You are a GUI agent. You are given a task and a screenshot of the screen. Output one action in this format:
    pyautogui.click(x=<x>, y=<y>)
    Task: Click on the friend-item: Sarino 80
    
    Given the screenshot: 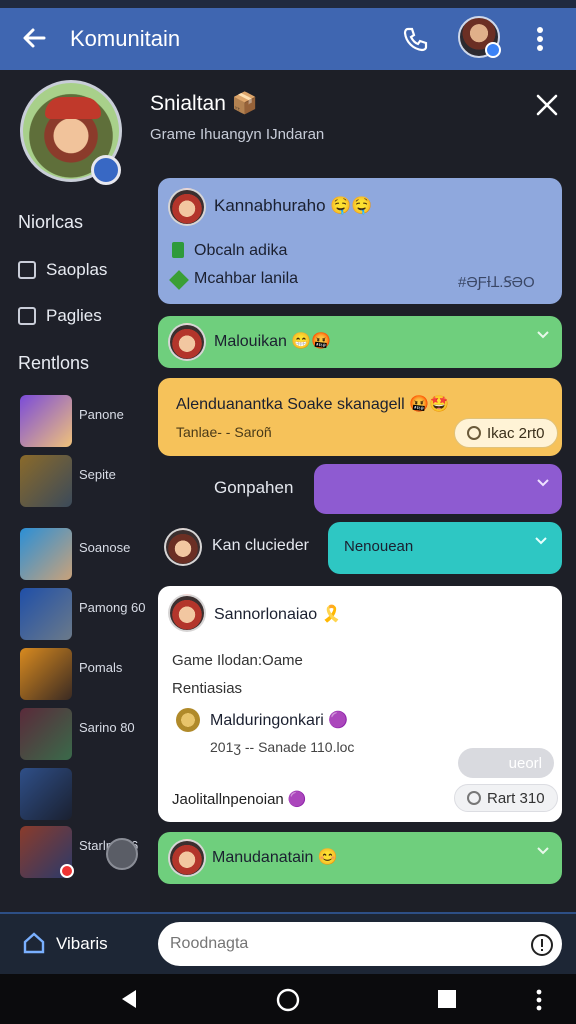 What is the action you would take?
    pyautogui.click(x=80, y=734)
    